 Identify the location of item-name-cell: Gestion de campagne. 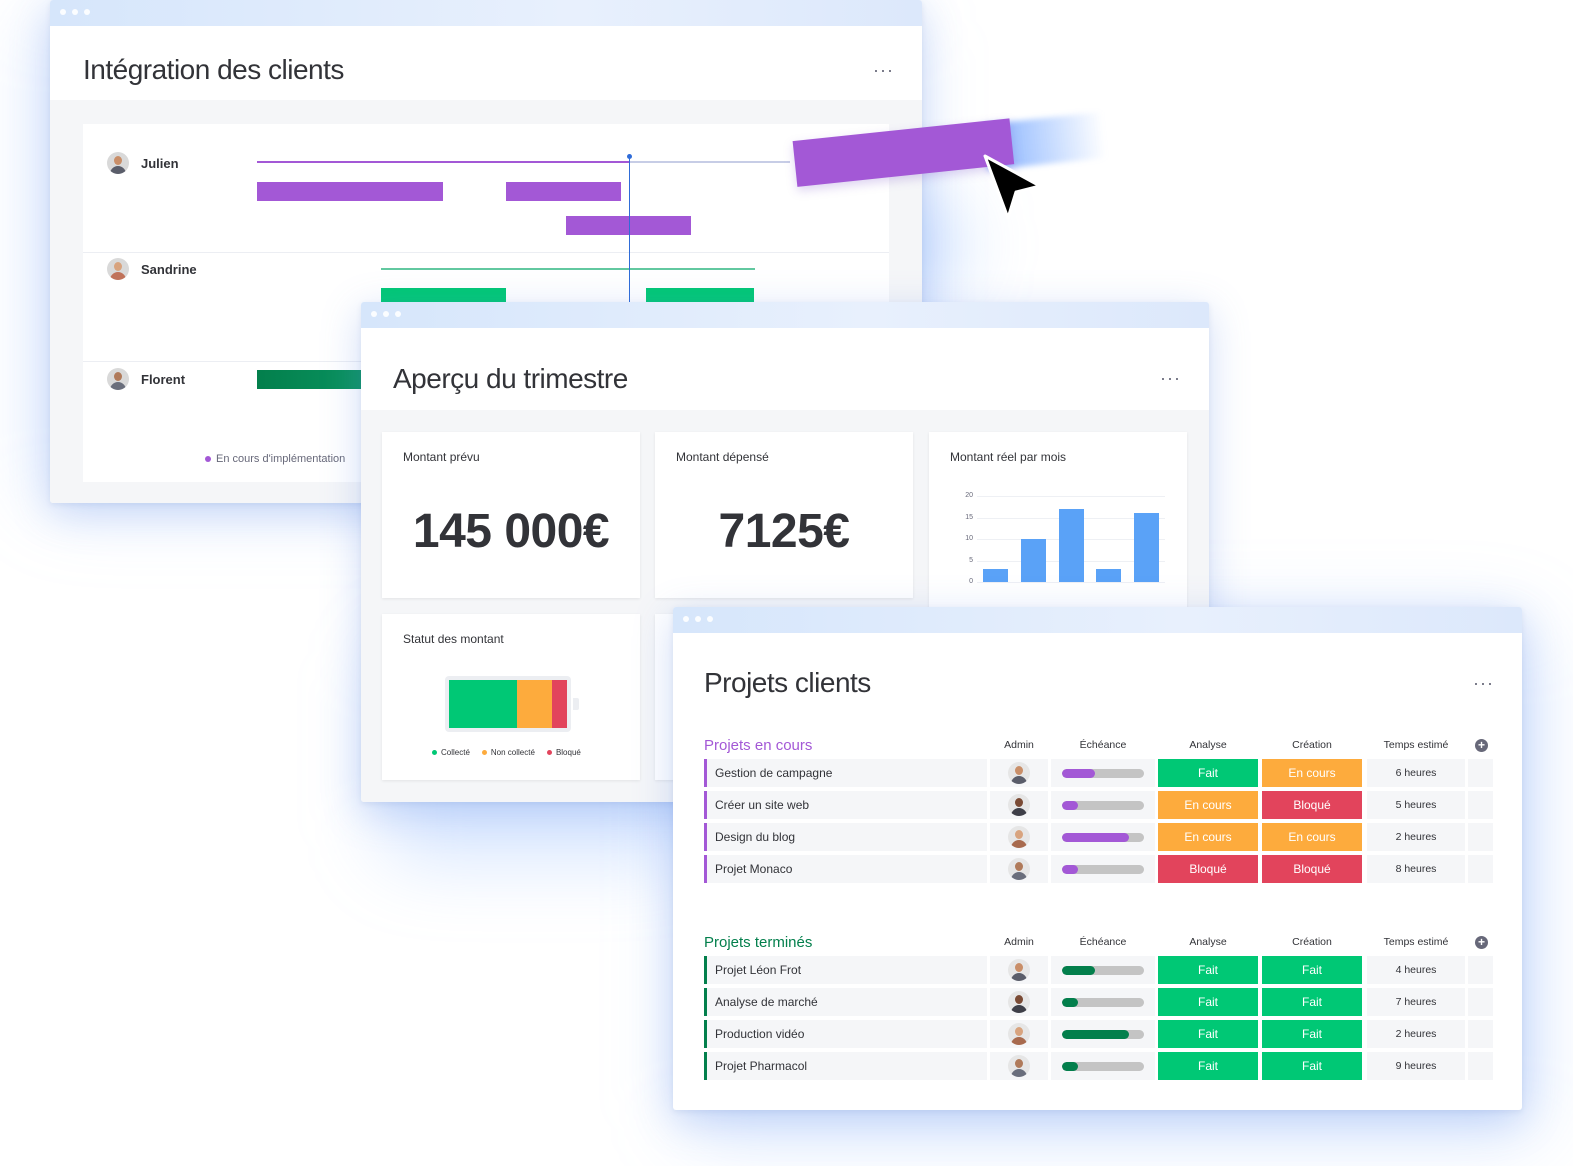
(845, 773).